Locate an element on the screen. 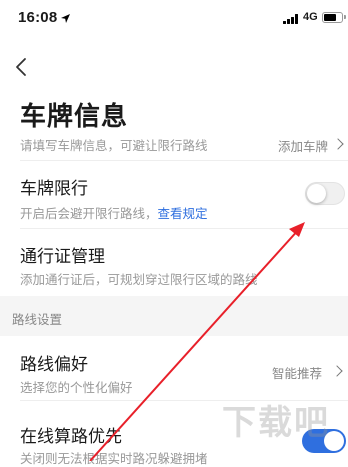 The height and width of the screenshot is (467, 348). section-label: 路线设置 is located at coordinates (37, 319).